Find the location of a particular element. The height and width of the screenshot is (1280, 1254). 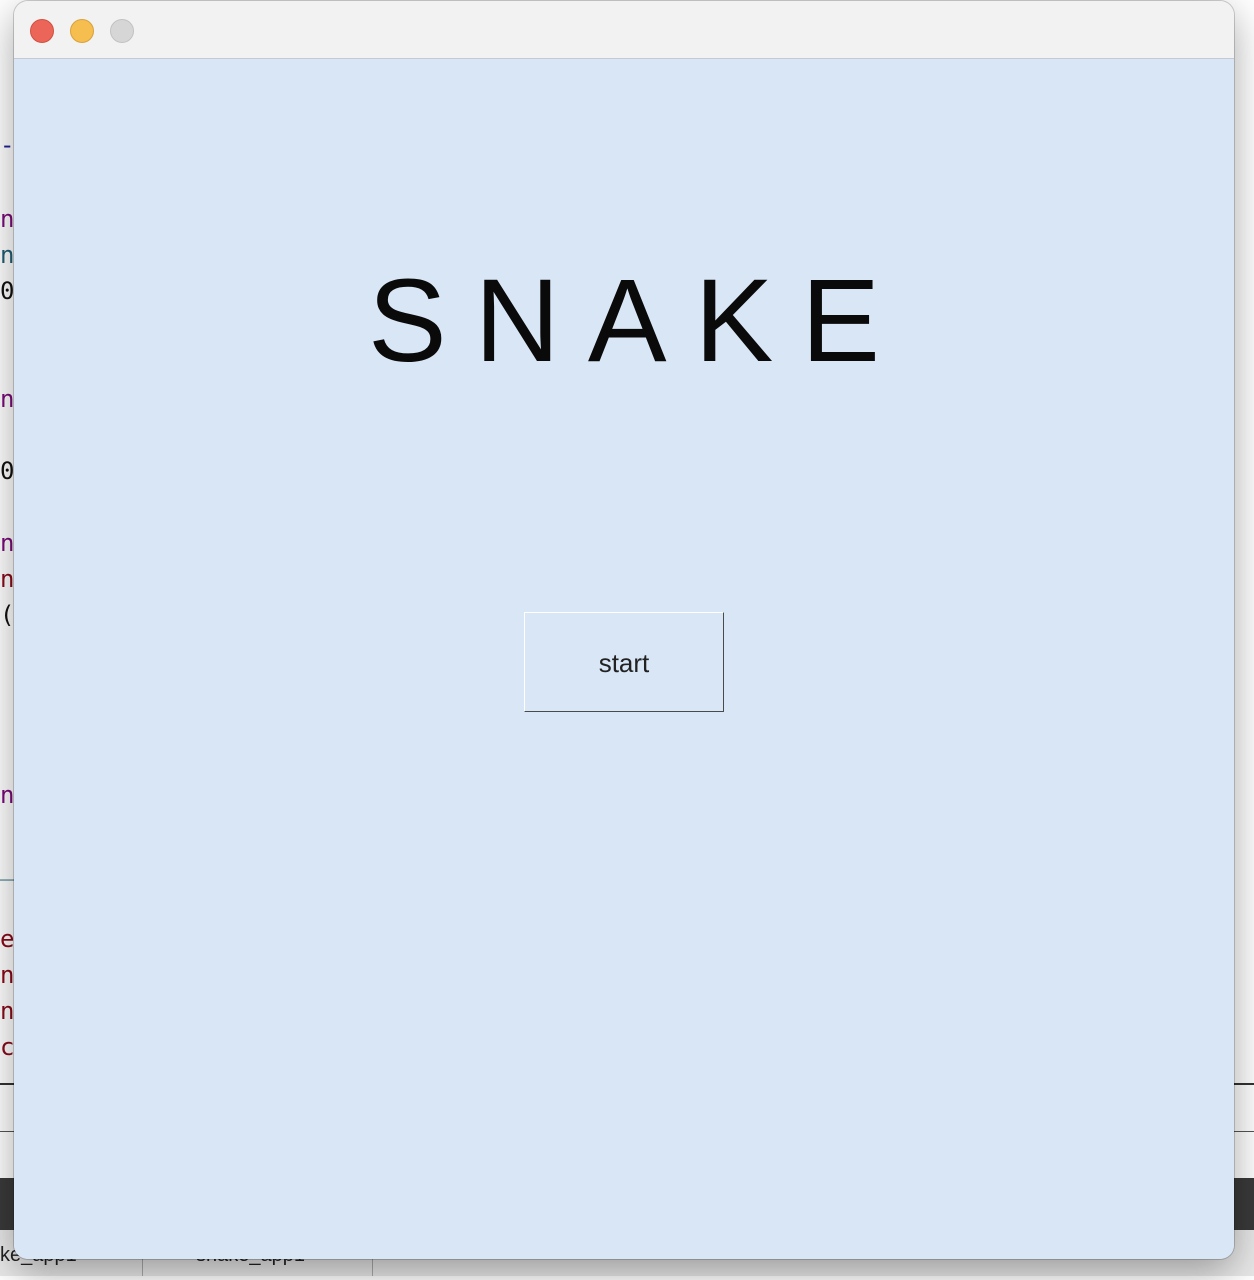

zoom-window-button is located at coordinates (122, 31).